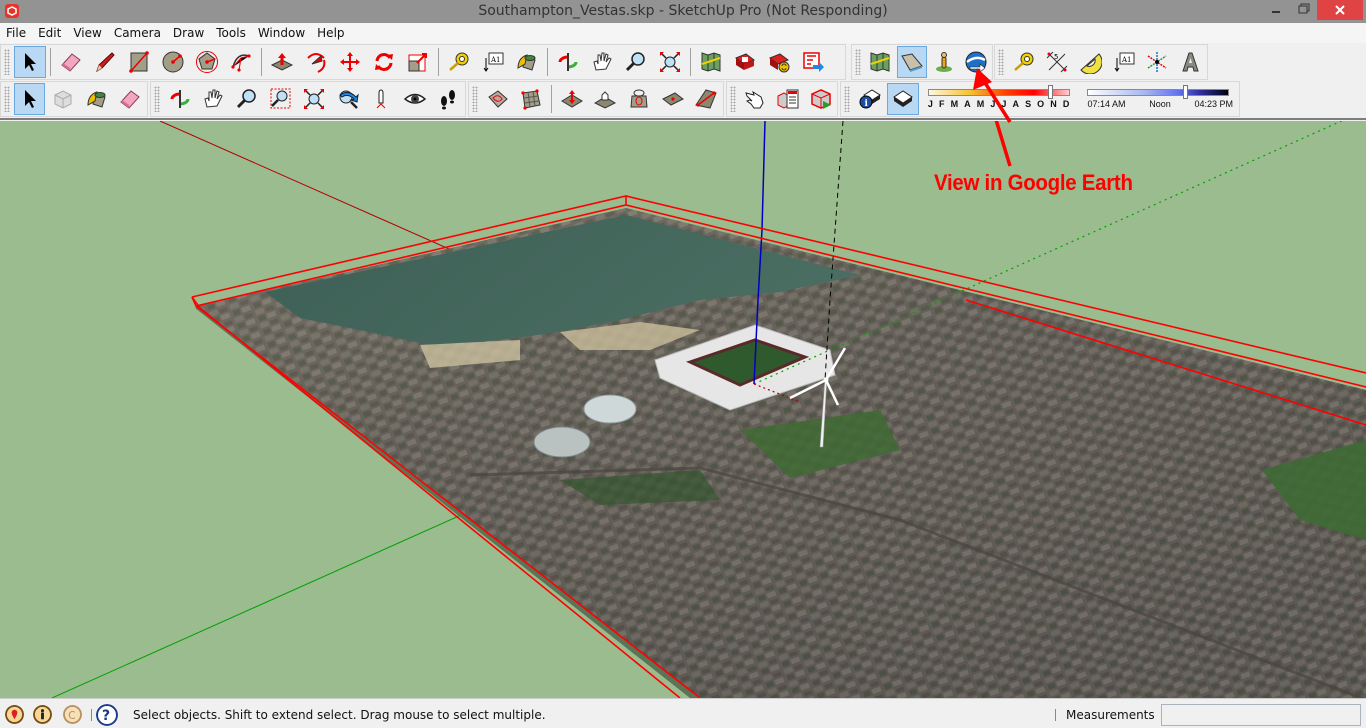 Image resolution: width=1366 pixels, height=728 pixels. Describe the element at coordinates (880, 62) in the screenshot. I see `google-add-location-button` at that location.